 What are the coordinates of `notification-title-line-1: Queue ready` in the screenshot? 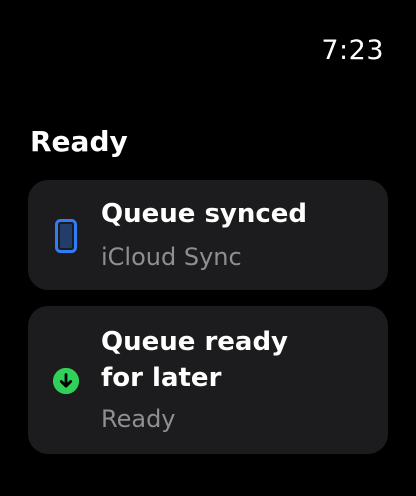 It's located at (195, 342).